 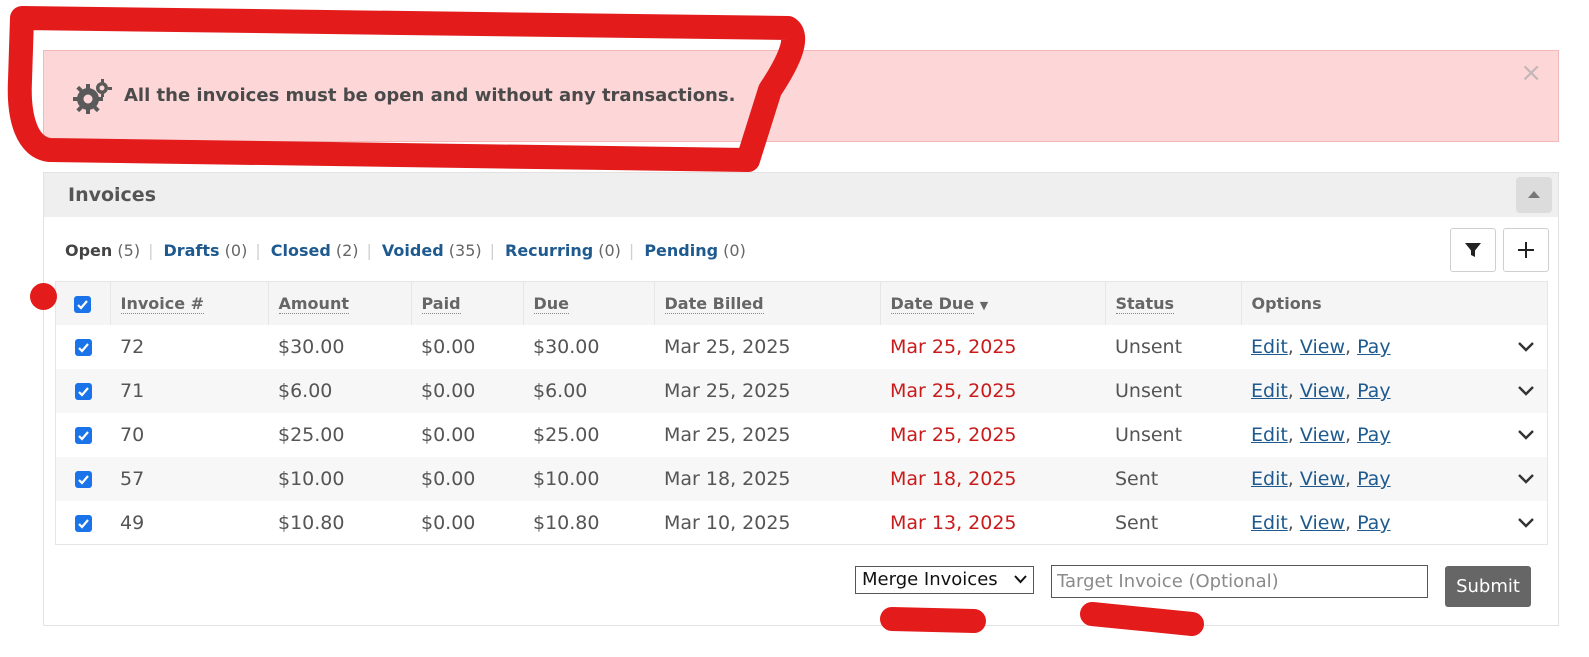 What do you see at coordinates (315, 250) in the screenshot?
I see `filter-closed: Closed (2)` at bounding box center [315, 250].